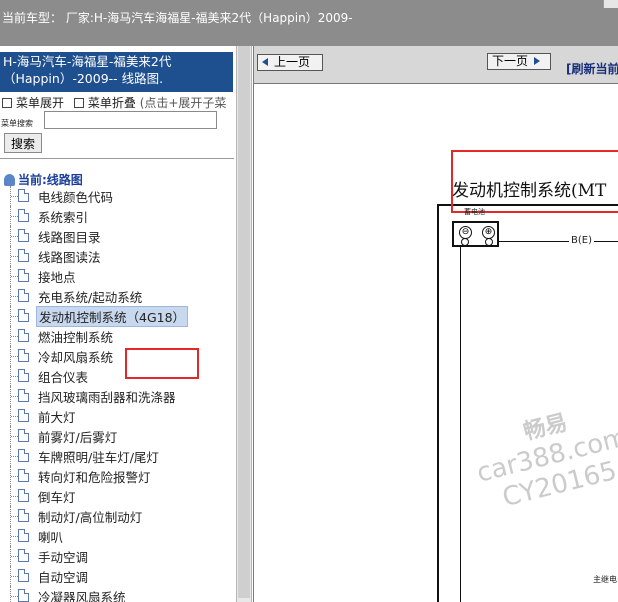 This screenshot has height=602, width=618. Describe the element at coordinates (475, 234) in the screenshot. I see `battery-connector: ⊖ ⊕` at that location.